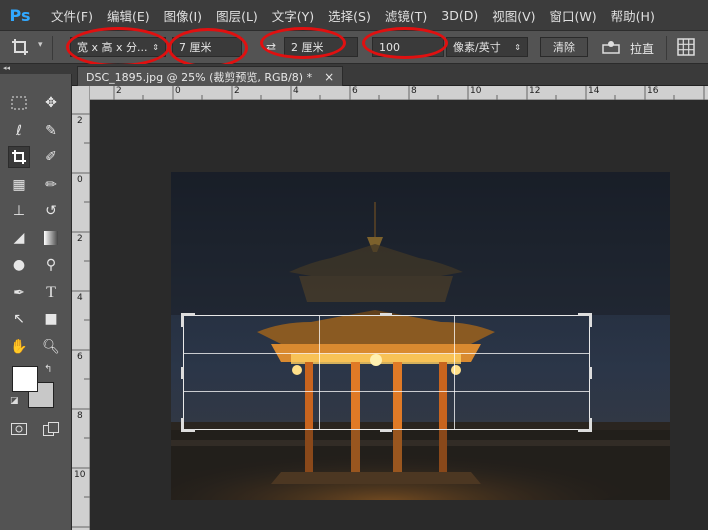  I want to click on brush-tool-icon: ✏, so click(51, 185).